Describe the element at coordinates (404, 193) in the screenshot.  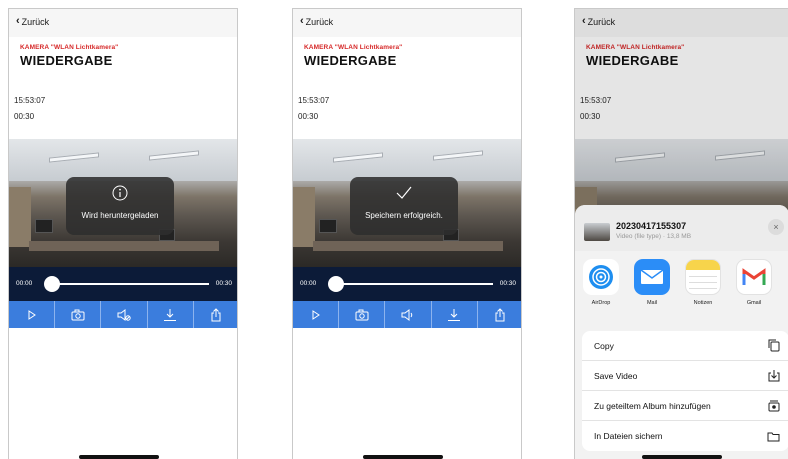
I see `checkmark-icon` at that location.